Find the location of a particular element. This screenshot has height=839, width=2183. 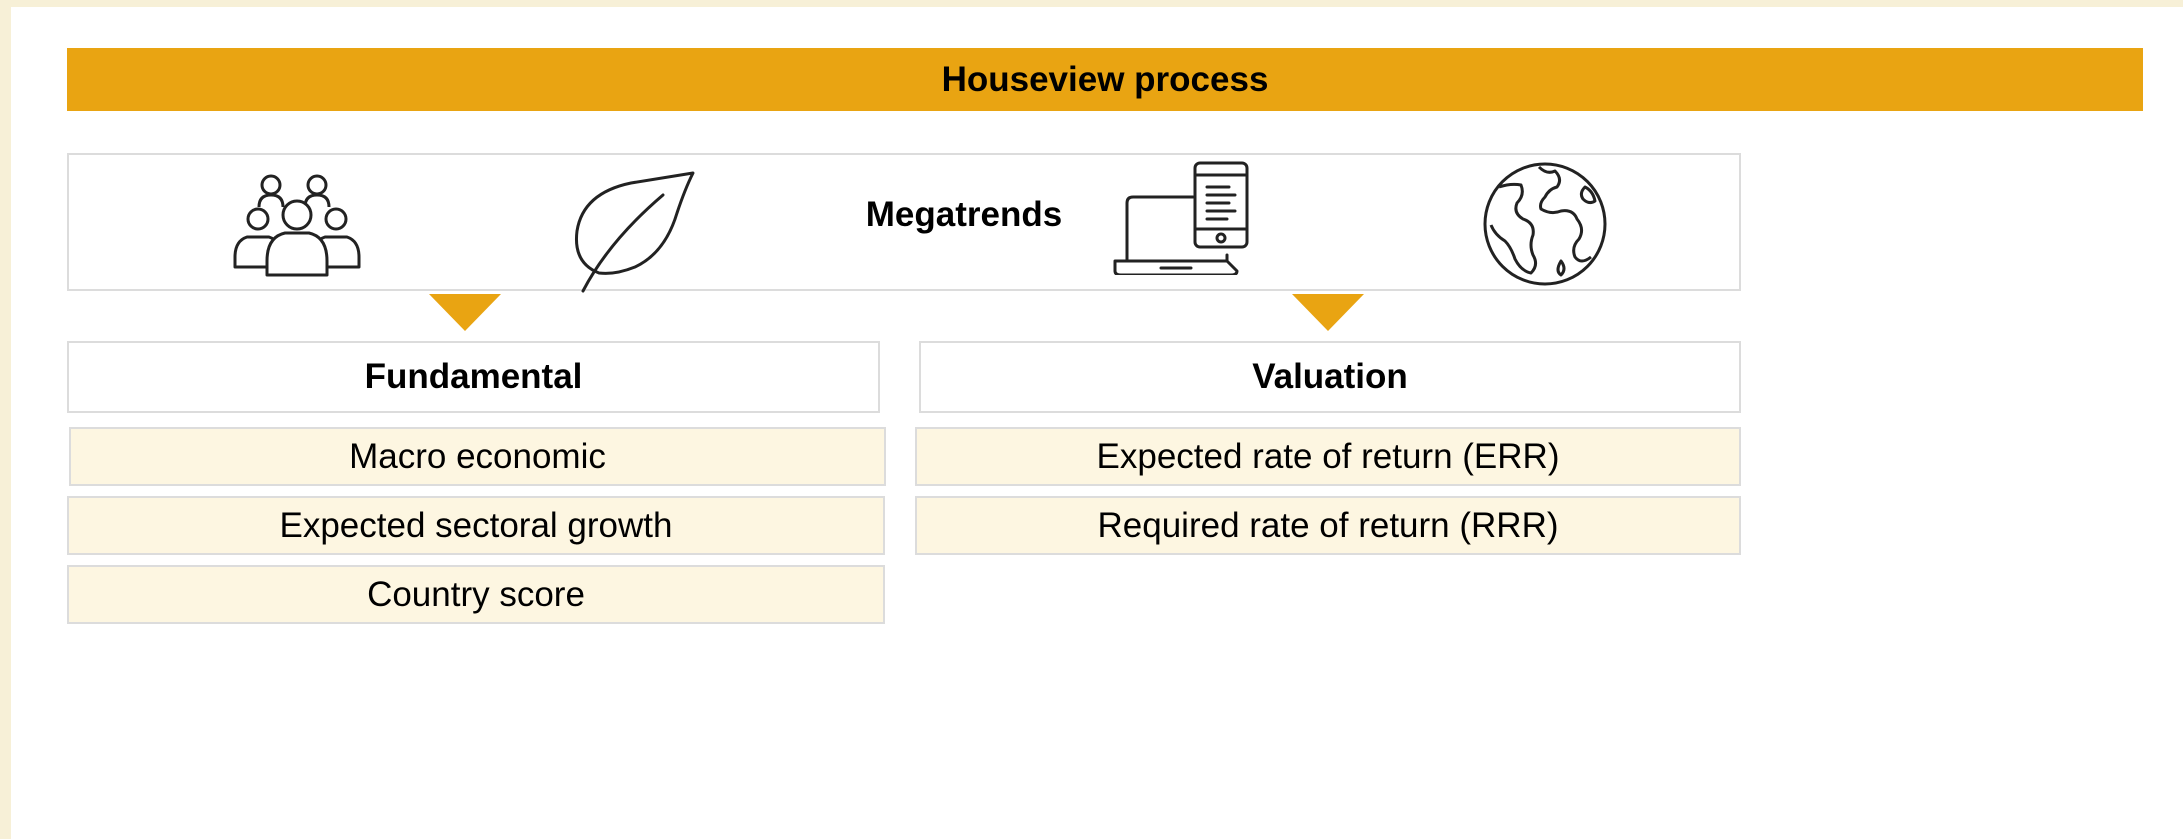

laptop-phone-icon is located at coordinates (1183, 218).